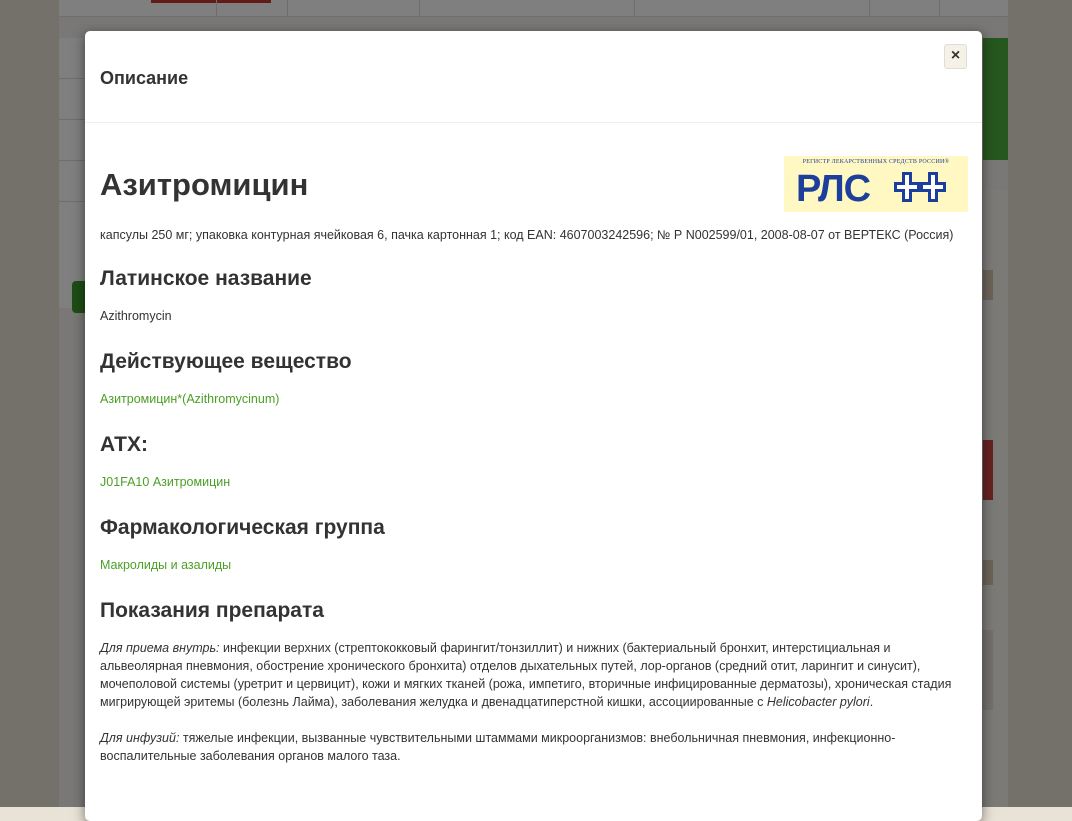 Image resolution: width=1072 pixels, height=821 pixels. What do you see at coordinates (833, 189) in the screenshot?
I see `rls-logo-text: РЛС` at bounding box center [833, 189].